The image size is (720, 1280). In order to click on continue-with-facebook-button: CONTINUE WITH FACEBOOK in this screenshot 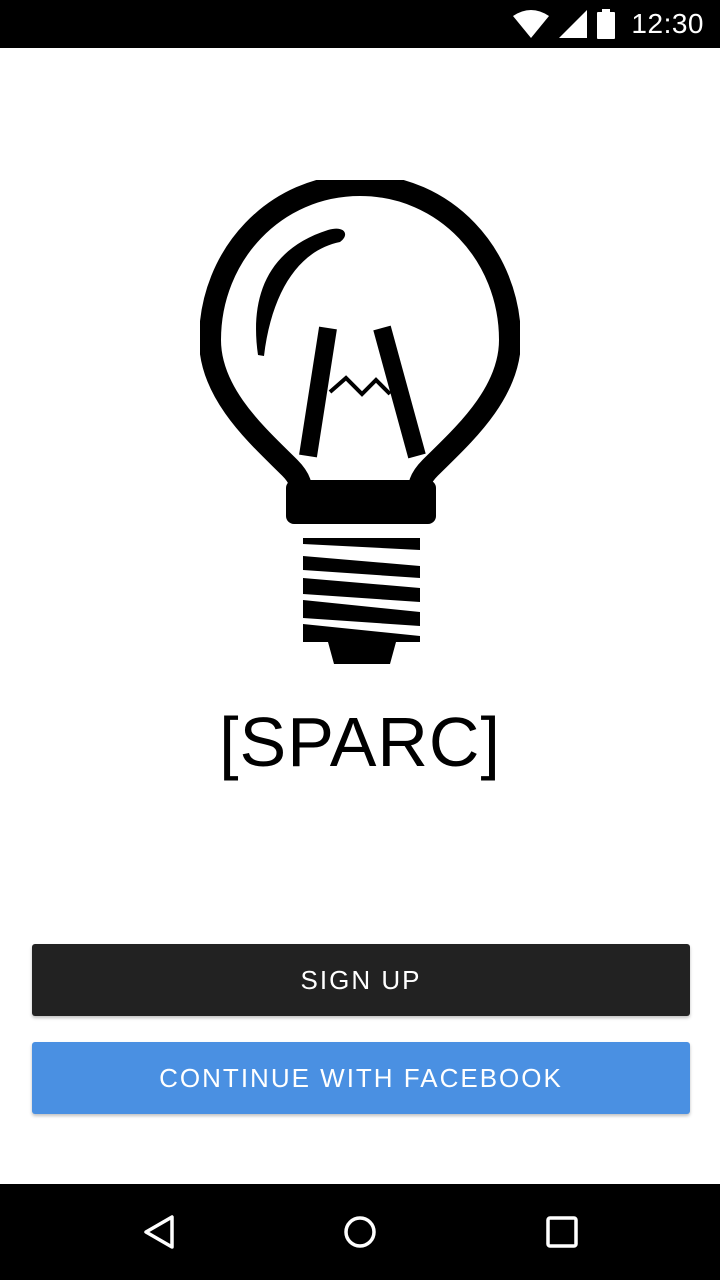, I will do `click(361, 1078)`.